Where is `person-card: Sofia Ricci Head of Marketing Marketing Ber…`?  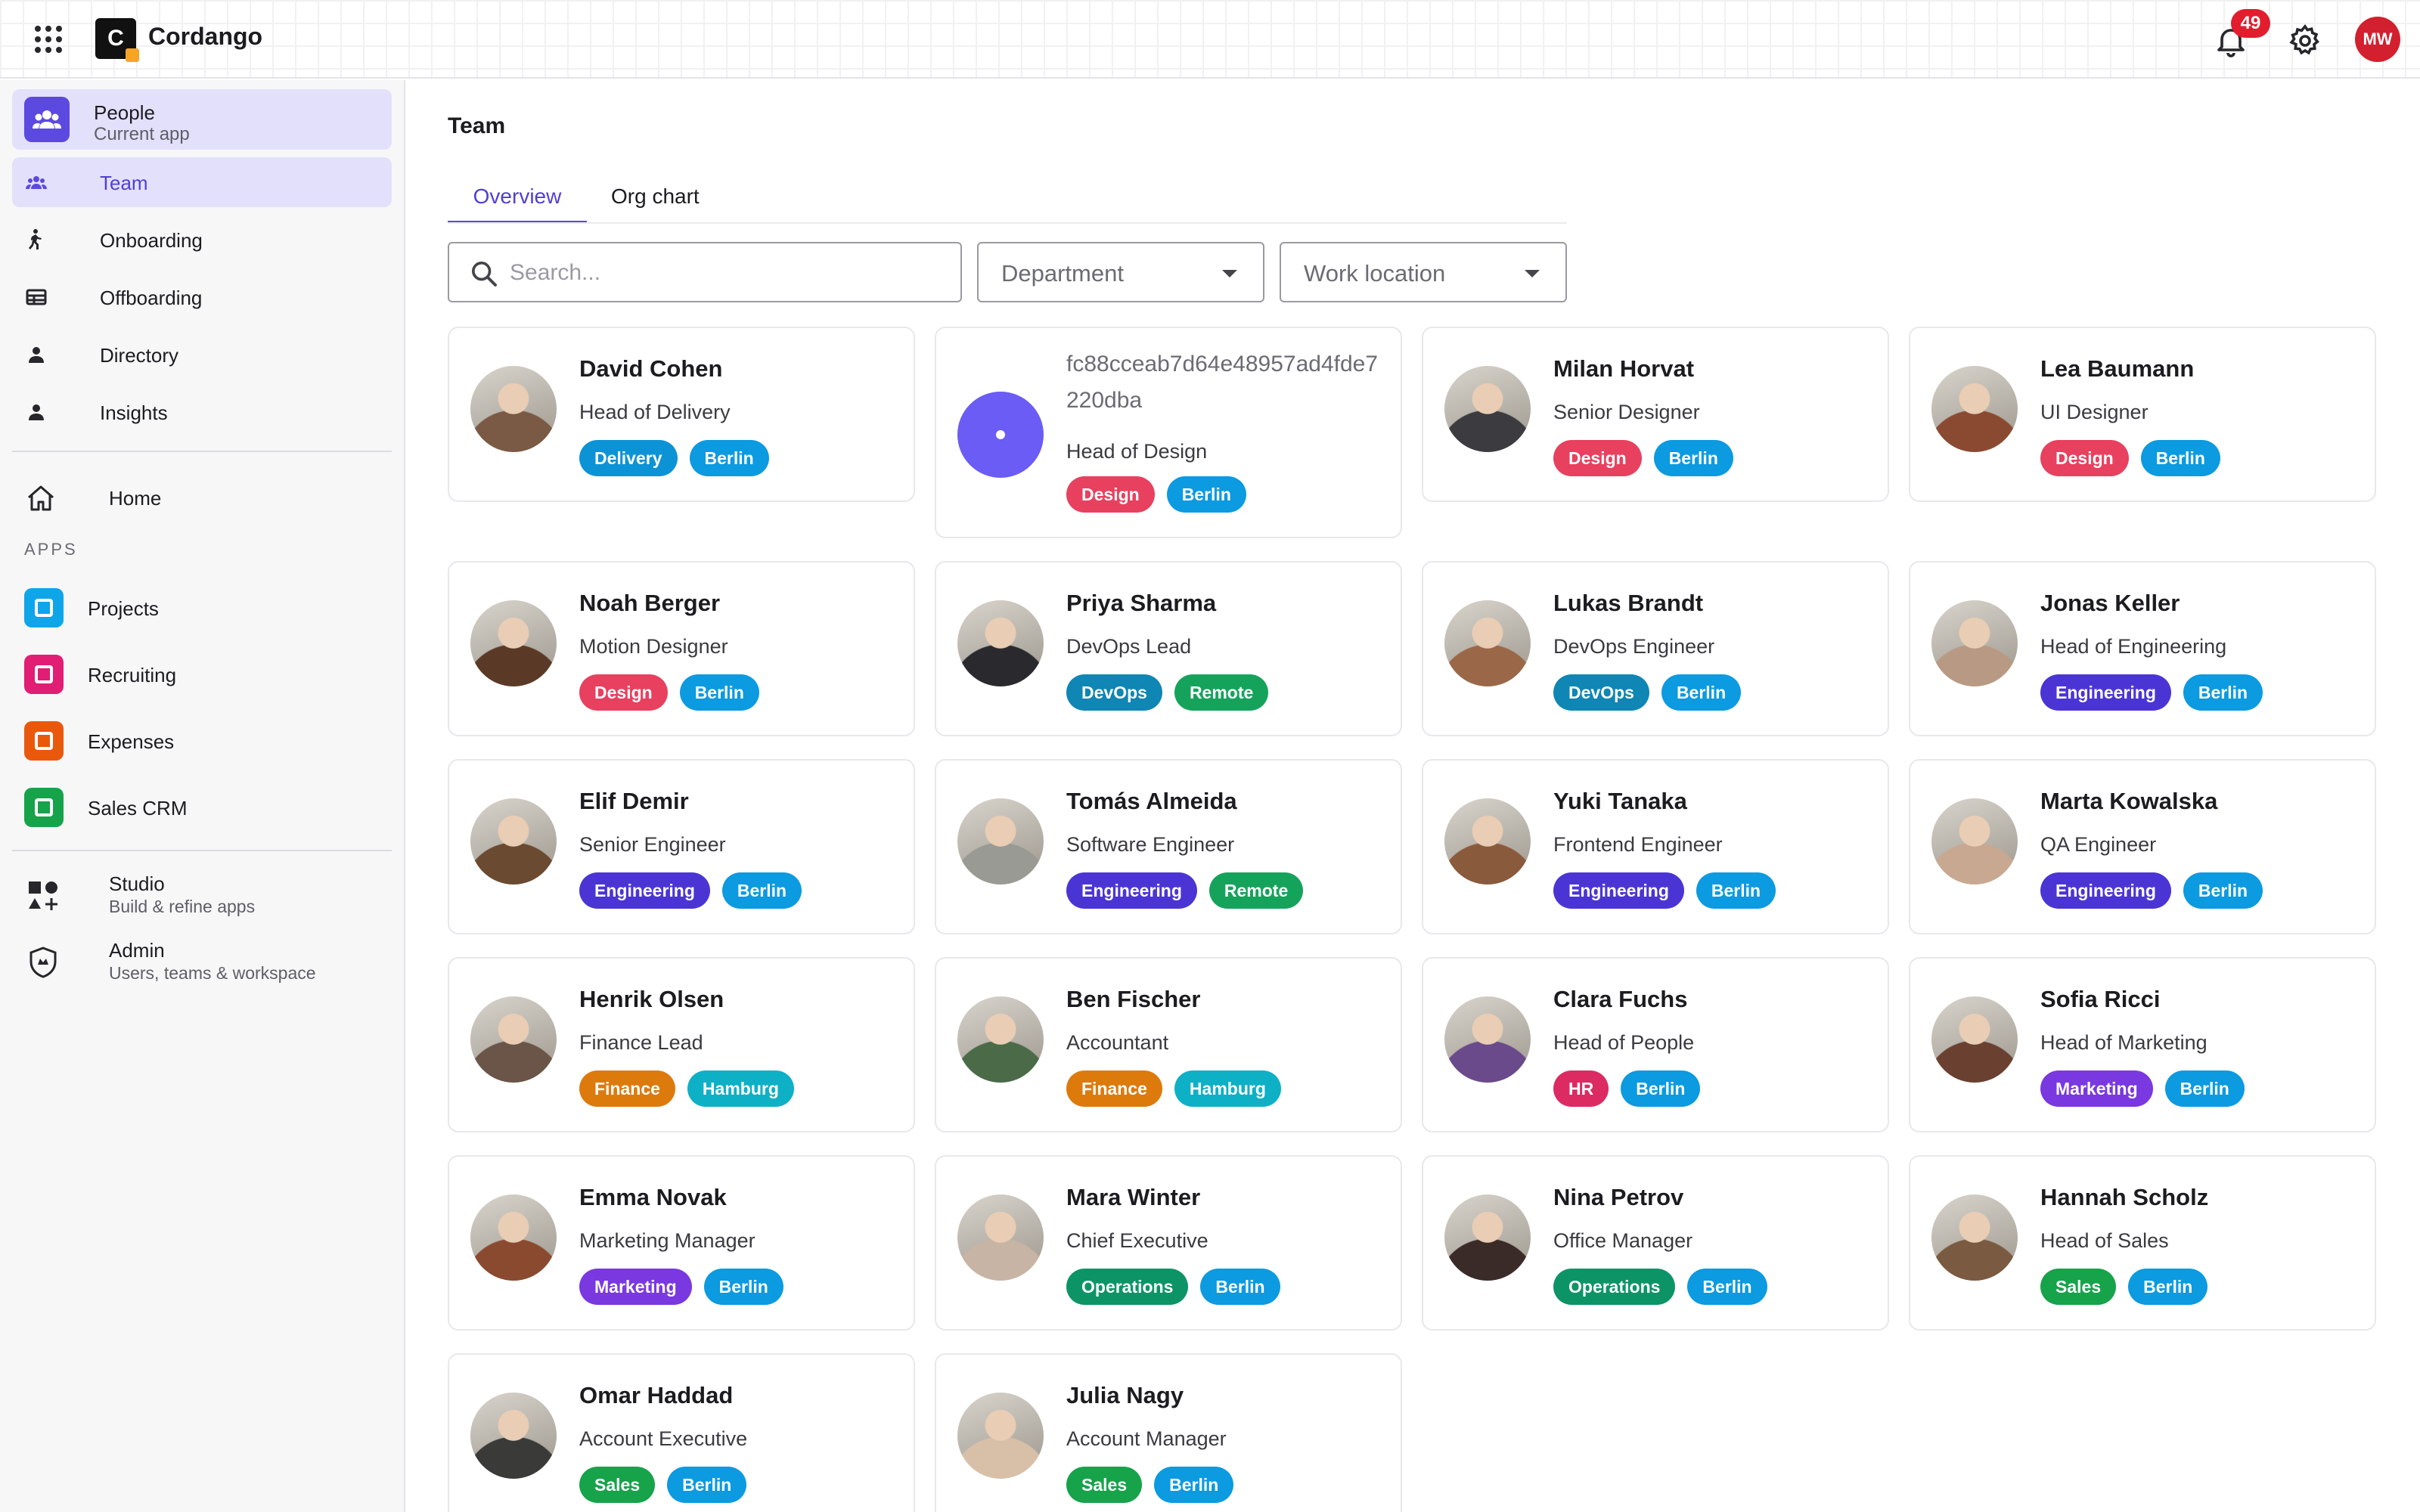 person-card: Sofia Ricci Head of Marketing Marketing Ber… is located at coordinates (2142, 1044).